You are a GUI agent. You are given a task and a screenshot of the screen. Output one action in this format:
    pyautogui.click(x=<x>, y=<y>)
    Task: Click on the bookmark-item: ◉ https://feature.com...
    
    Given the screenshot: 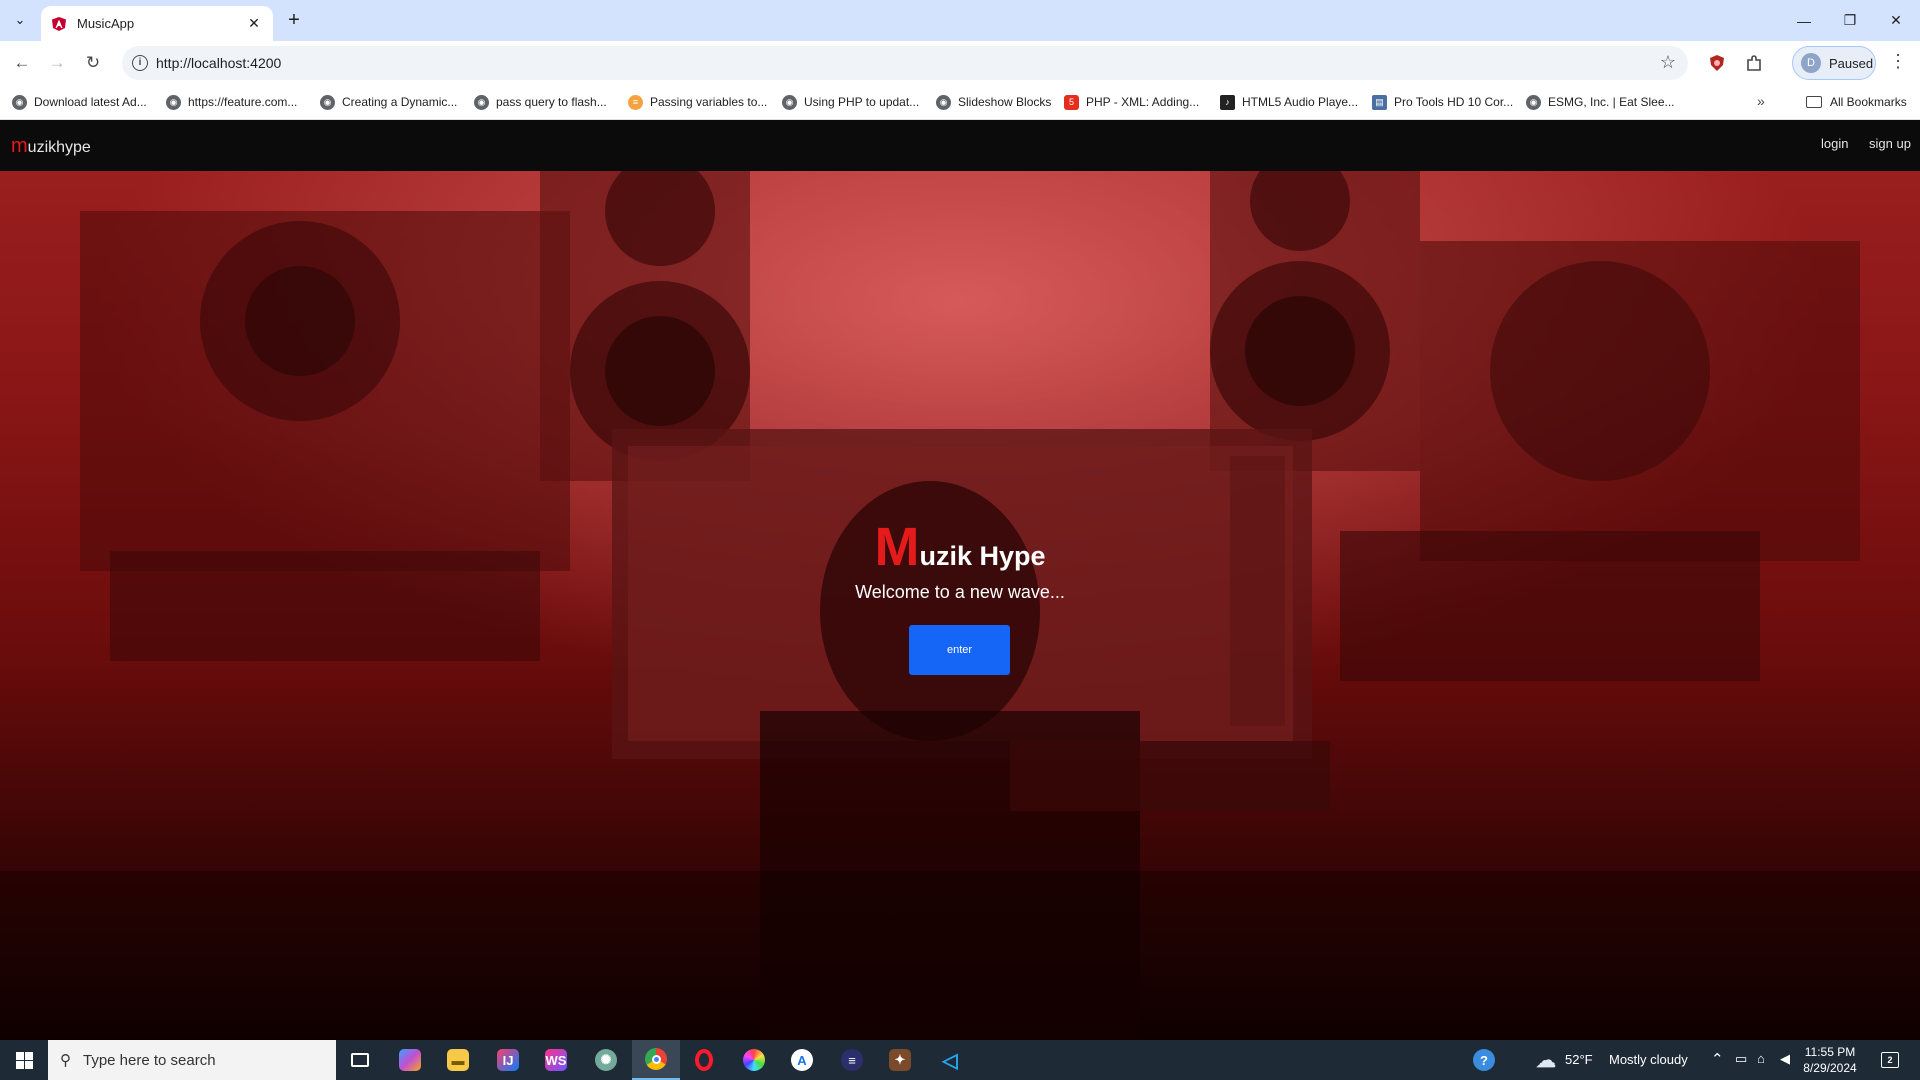 What is the action you would take?
    pyautogui.click(x=231, y=102)
    